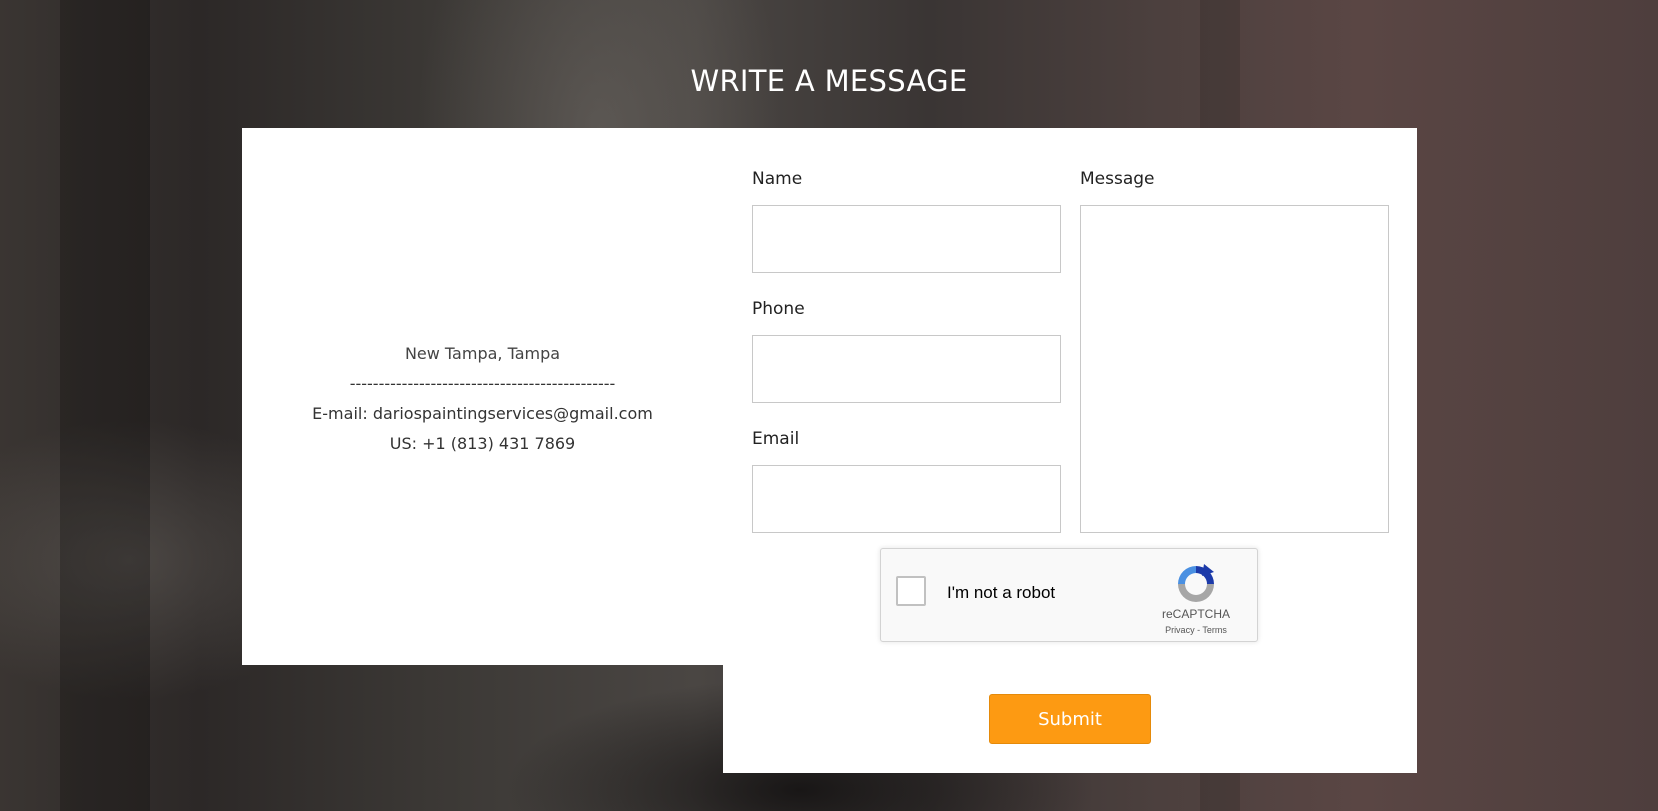  I want to click on background-shadow, so click(105, 405).